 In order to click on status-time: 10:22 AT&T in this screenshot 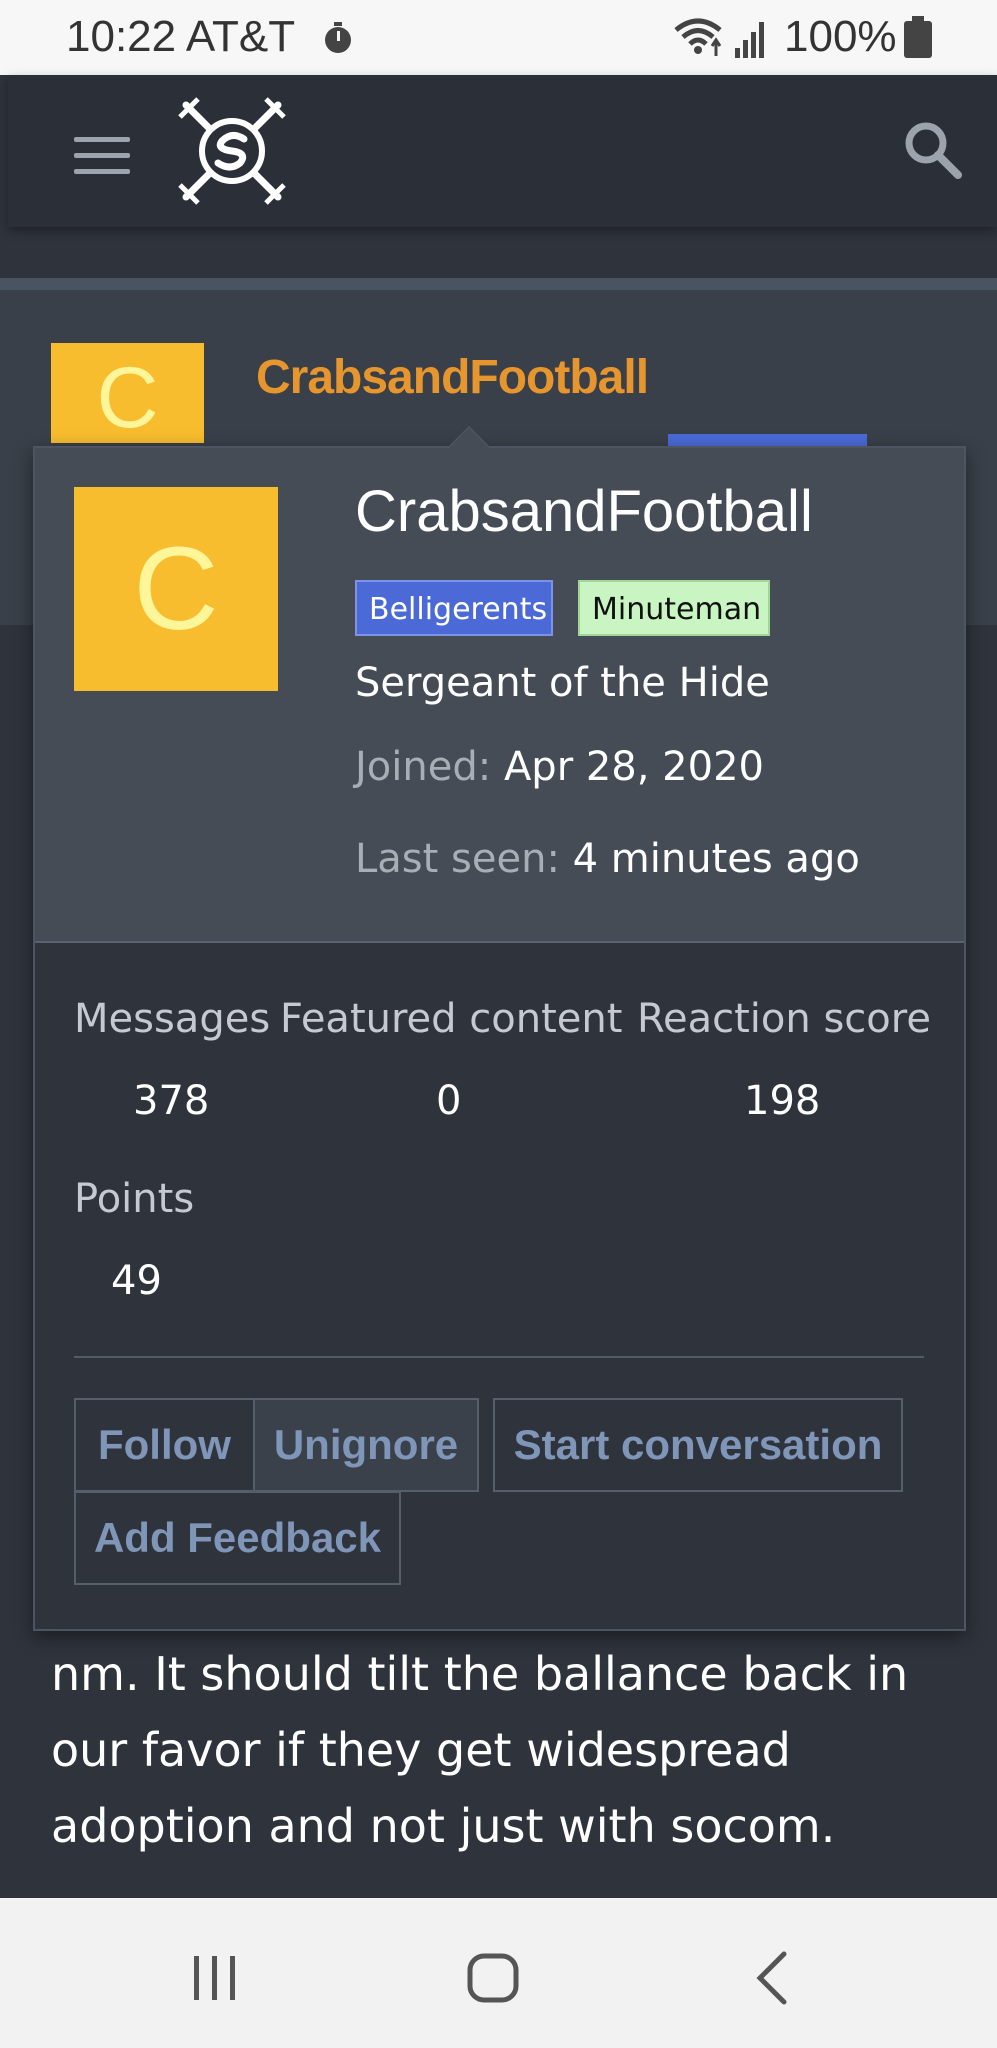, I will do `click(181, 36)`.